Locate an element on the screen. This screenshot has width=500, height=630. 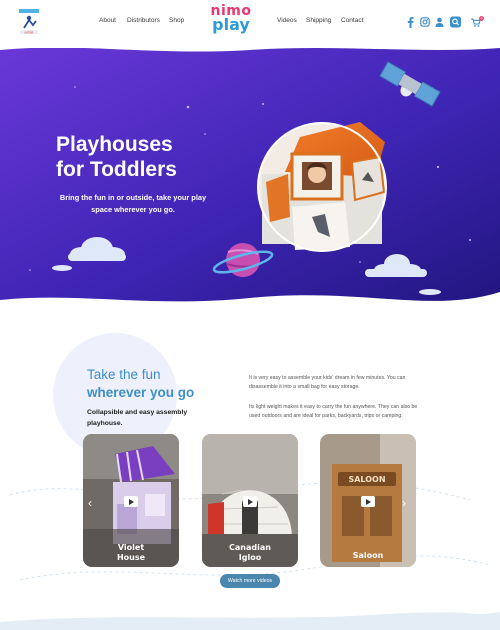
nav-about: About is located at coordinates (107, 20).